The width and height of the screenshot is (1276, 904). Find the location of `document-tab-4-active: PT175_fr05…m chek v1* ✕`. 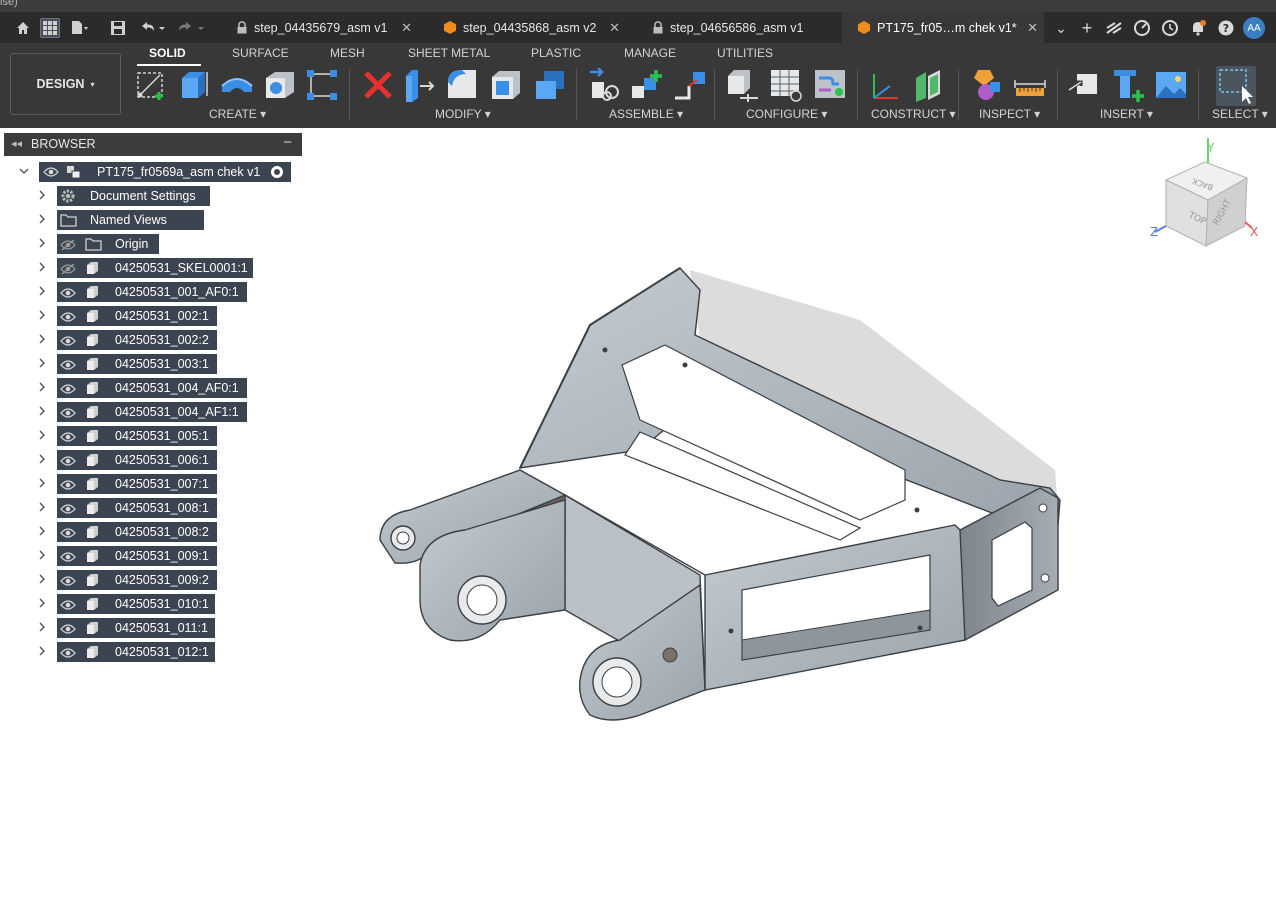

document-tab-4-active: PT175_fr05…m chek v1* ✕ is located at coordinates (943, 27).